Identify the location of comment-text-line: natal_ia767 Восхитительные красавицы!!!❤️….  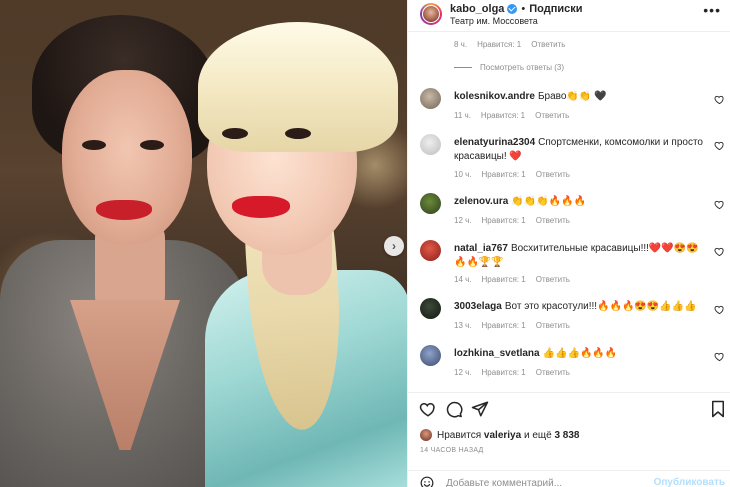
(579, 256).